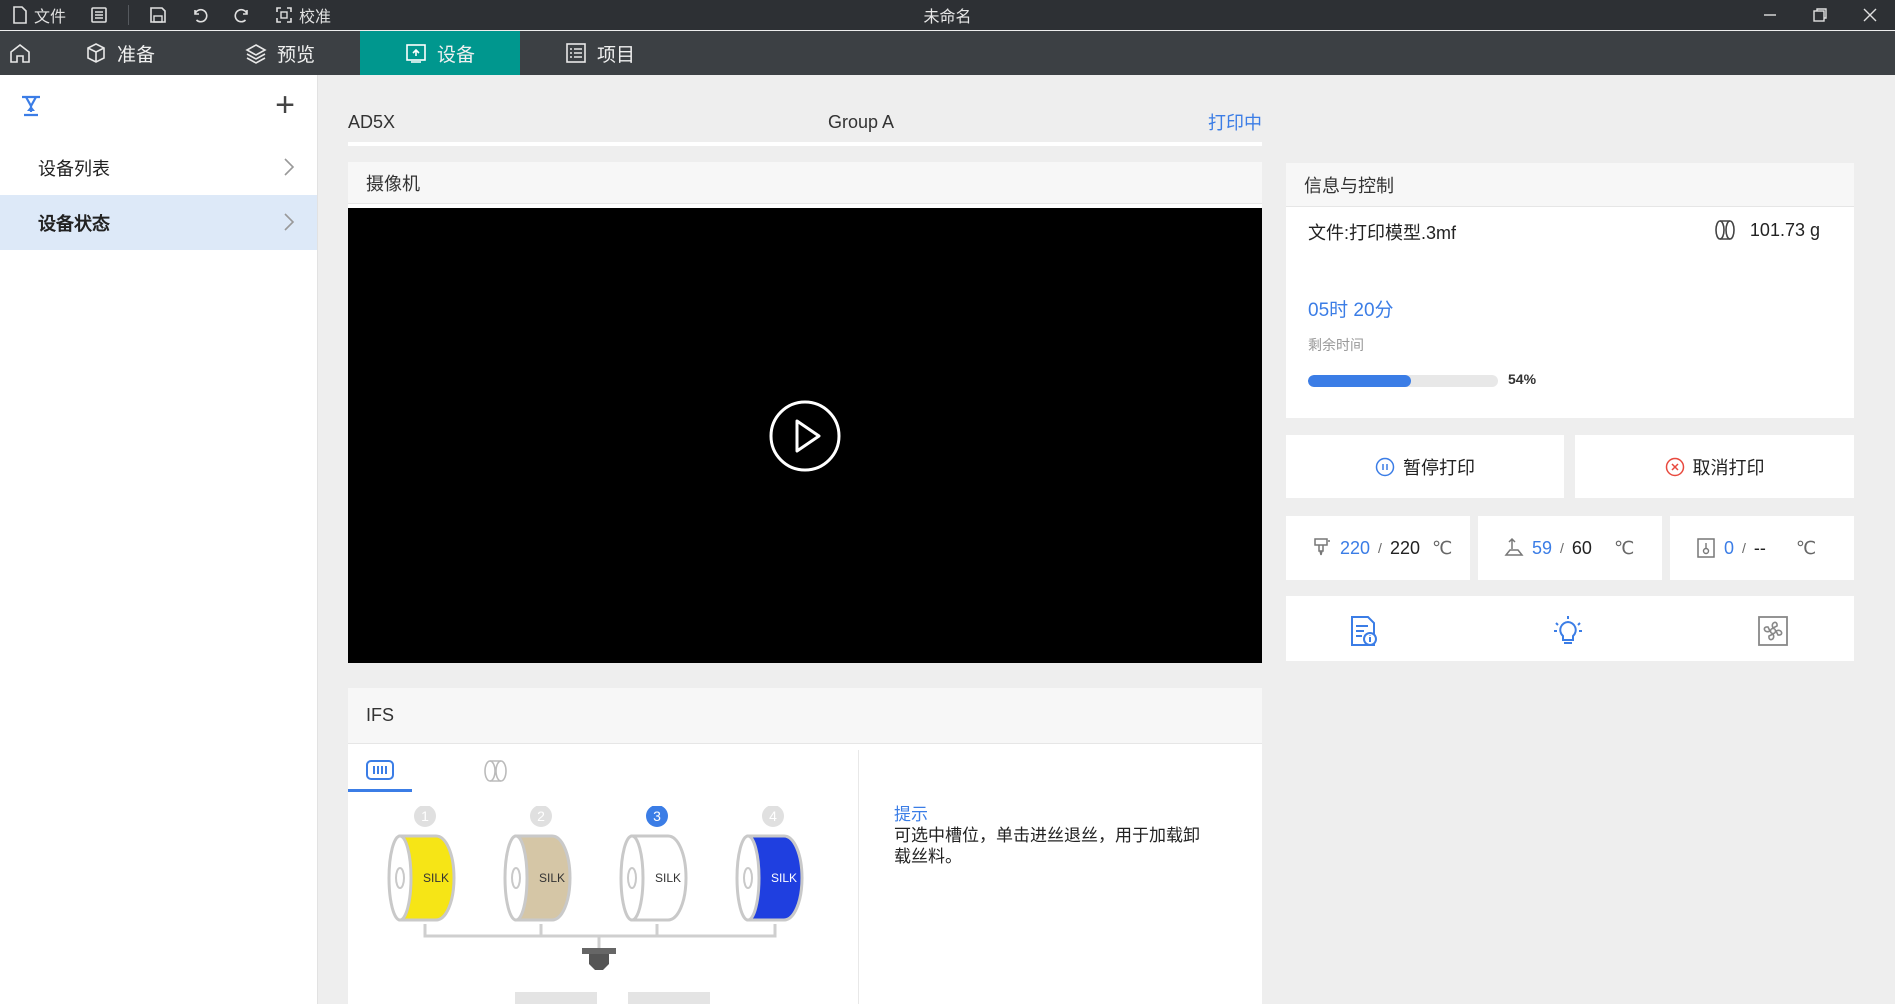  I want to click on tab-project: 项目, so click(600, 53).